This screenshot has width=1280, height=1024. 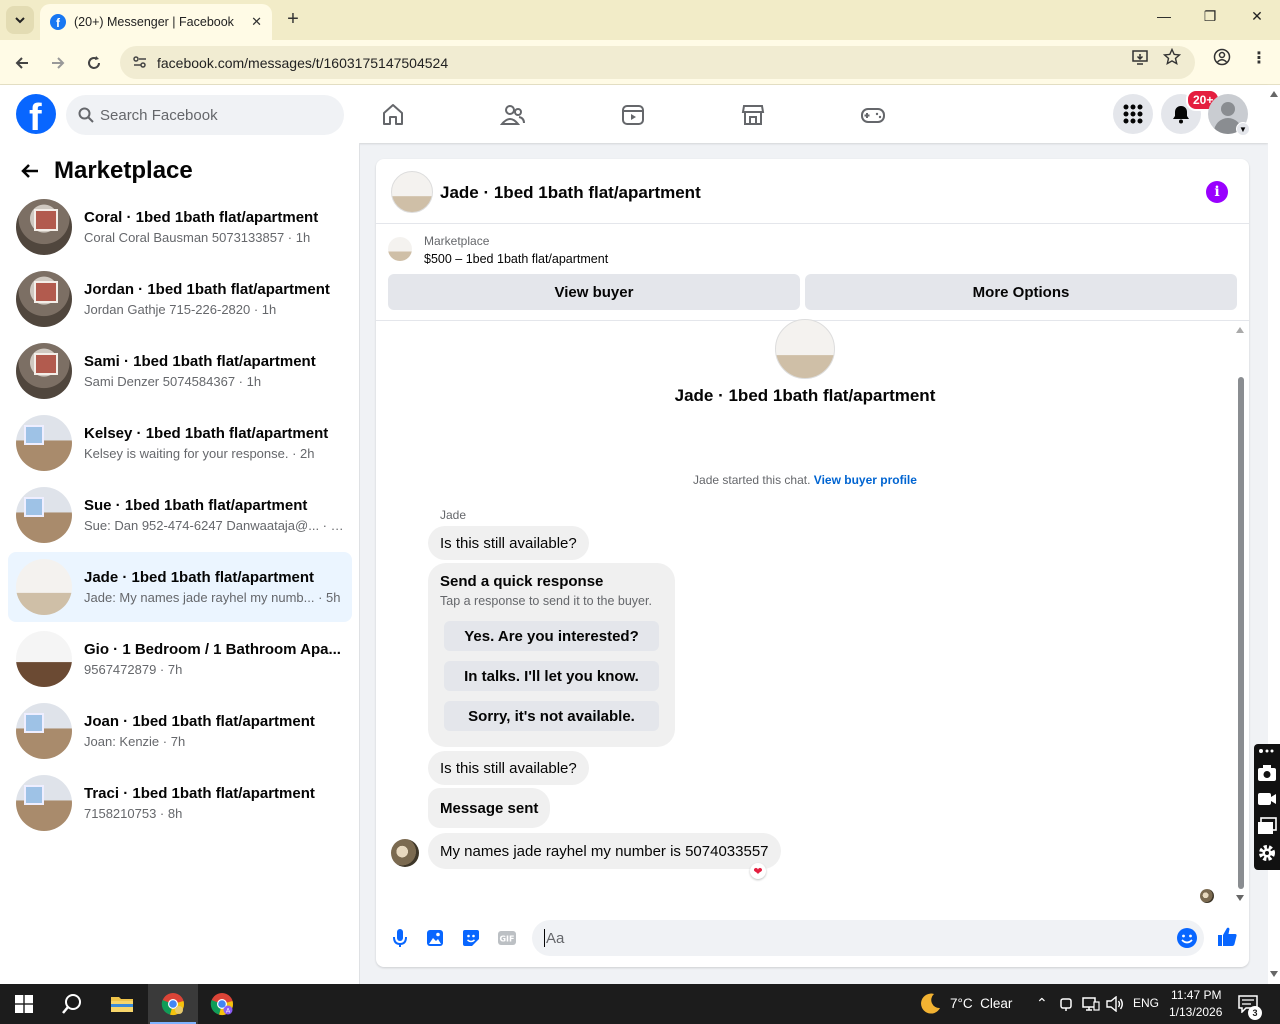 I want to click on clock-date: 1/13/2026, so click(x=1195, y=1012).